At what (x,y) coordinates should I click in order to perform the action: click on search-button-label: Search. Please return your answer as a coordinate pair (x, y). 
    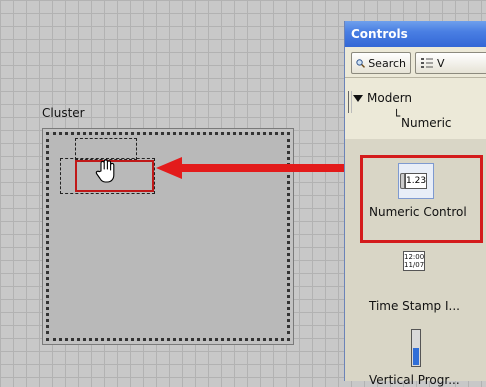
    Looking at the image, I should click on (387, 63).